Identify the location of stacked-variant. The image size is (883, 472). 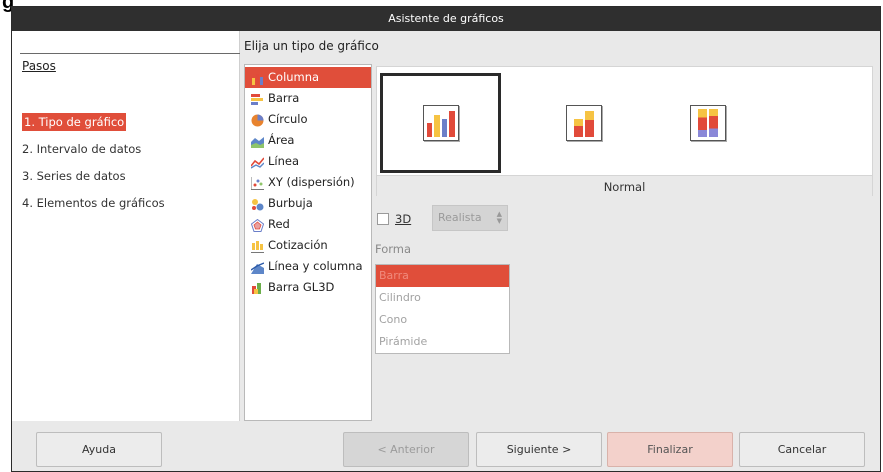
(583, 123).